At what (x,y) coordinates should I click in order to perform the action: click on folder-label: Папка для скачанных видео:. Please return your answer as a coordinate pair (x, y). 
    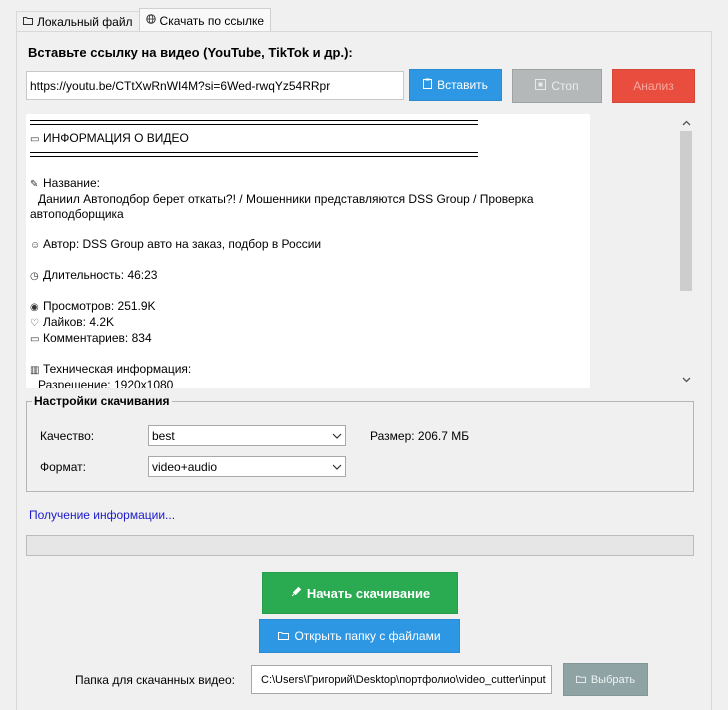
    Looking at the image, I should click on (155, 680).